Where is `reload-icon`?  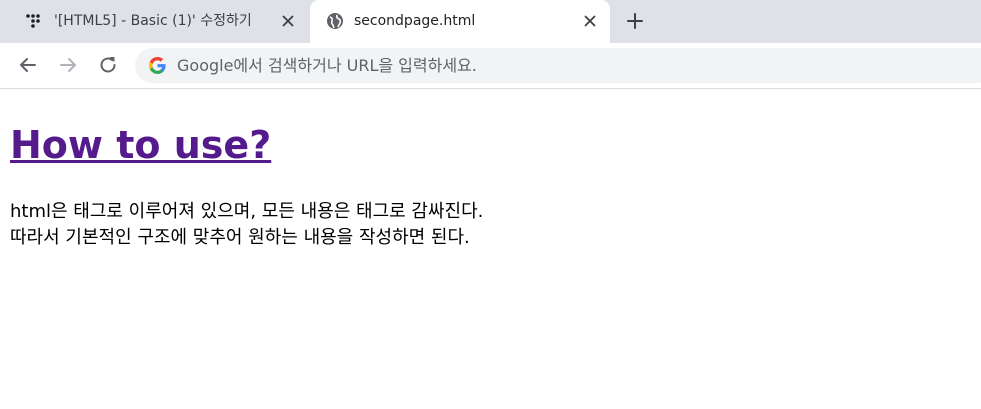 reload-icon is located at coordinates (108, 65).